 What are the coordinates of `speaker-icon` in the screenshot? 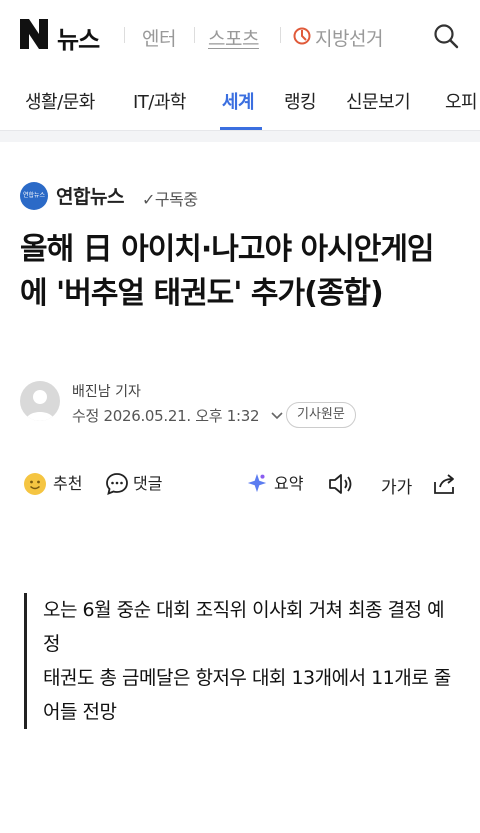 It's located at (340, 484).